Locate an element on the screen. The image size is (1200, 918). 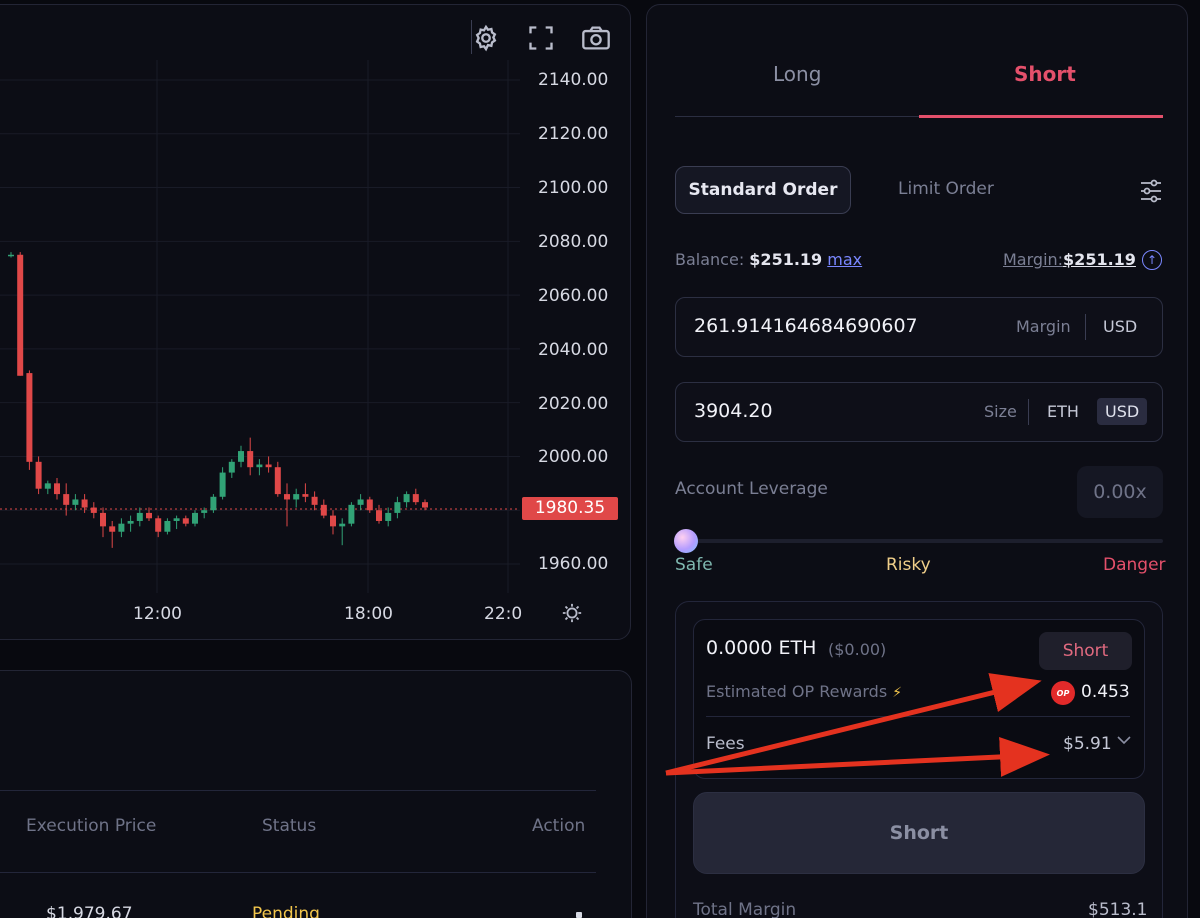
fullscreen-icon is located at coordinates (541, 38).